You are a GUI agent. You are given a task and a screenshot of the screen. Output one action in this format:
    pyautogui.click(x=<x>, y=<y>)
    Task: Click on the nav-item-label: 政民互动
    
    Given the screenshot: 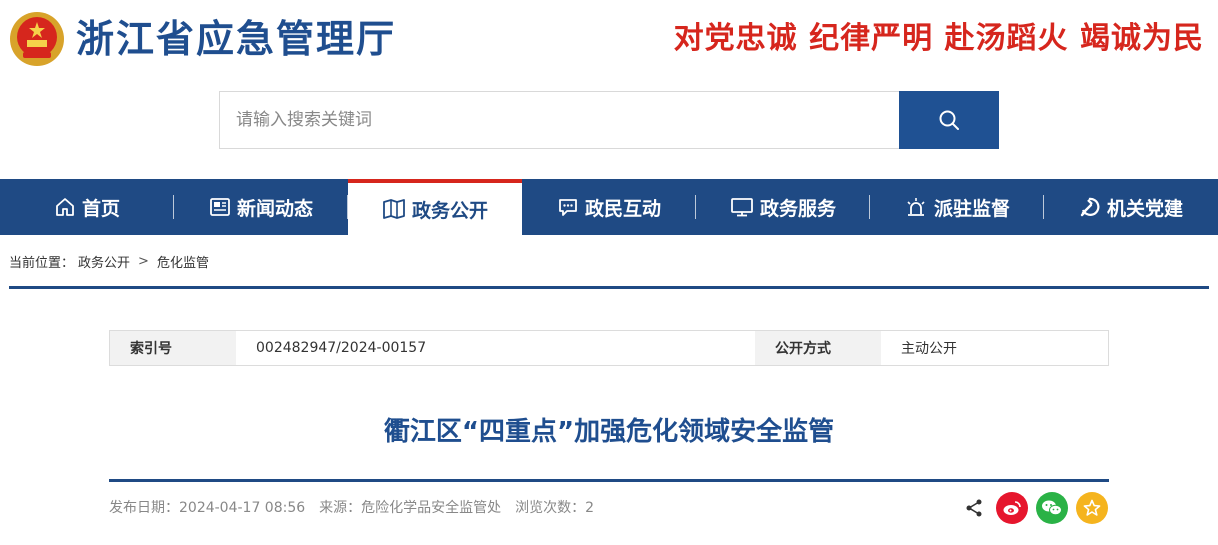 What is the action you would take?
    pyautogui.click(x=622, y=208)
    